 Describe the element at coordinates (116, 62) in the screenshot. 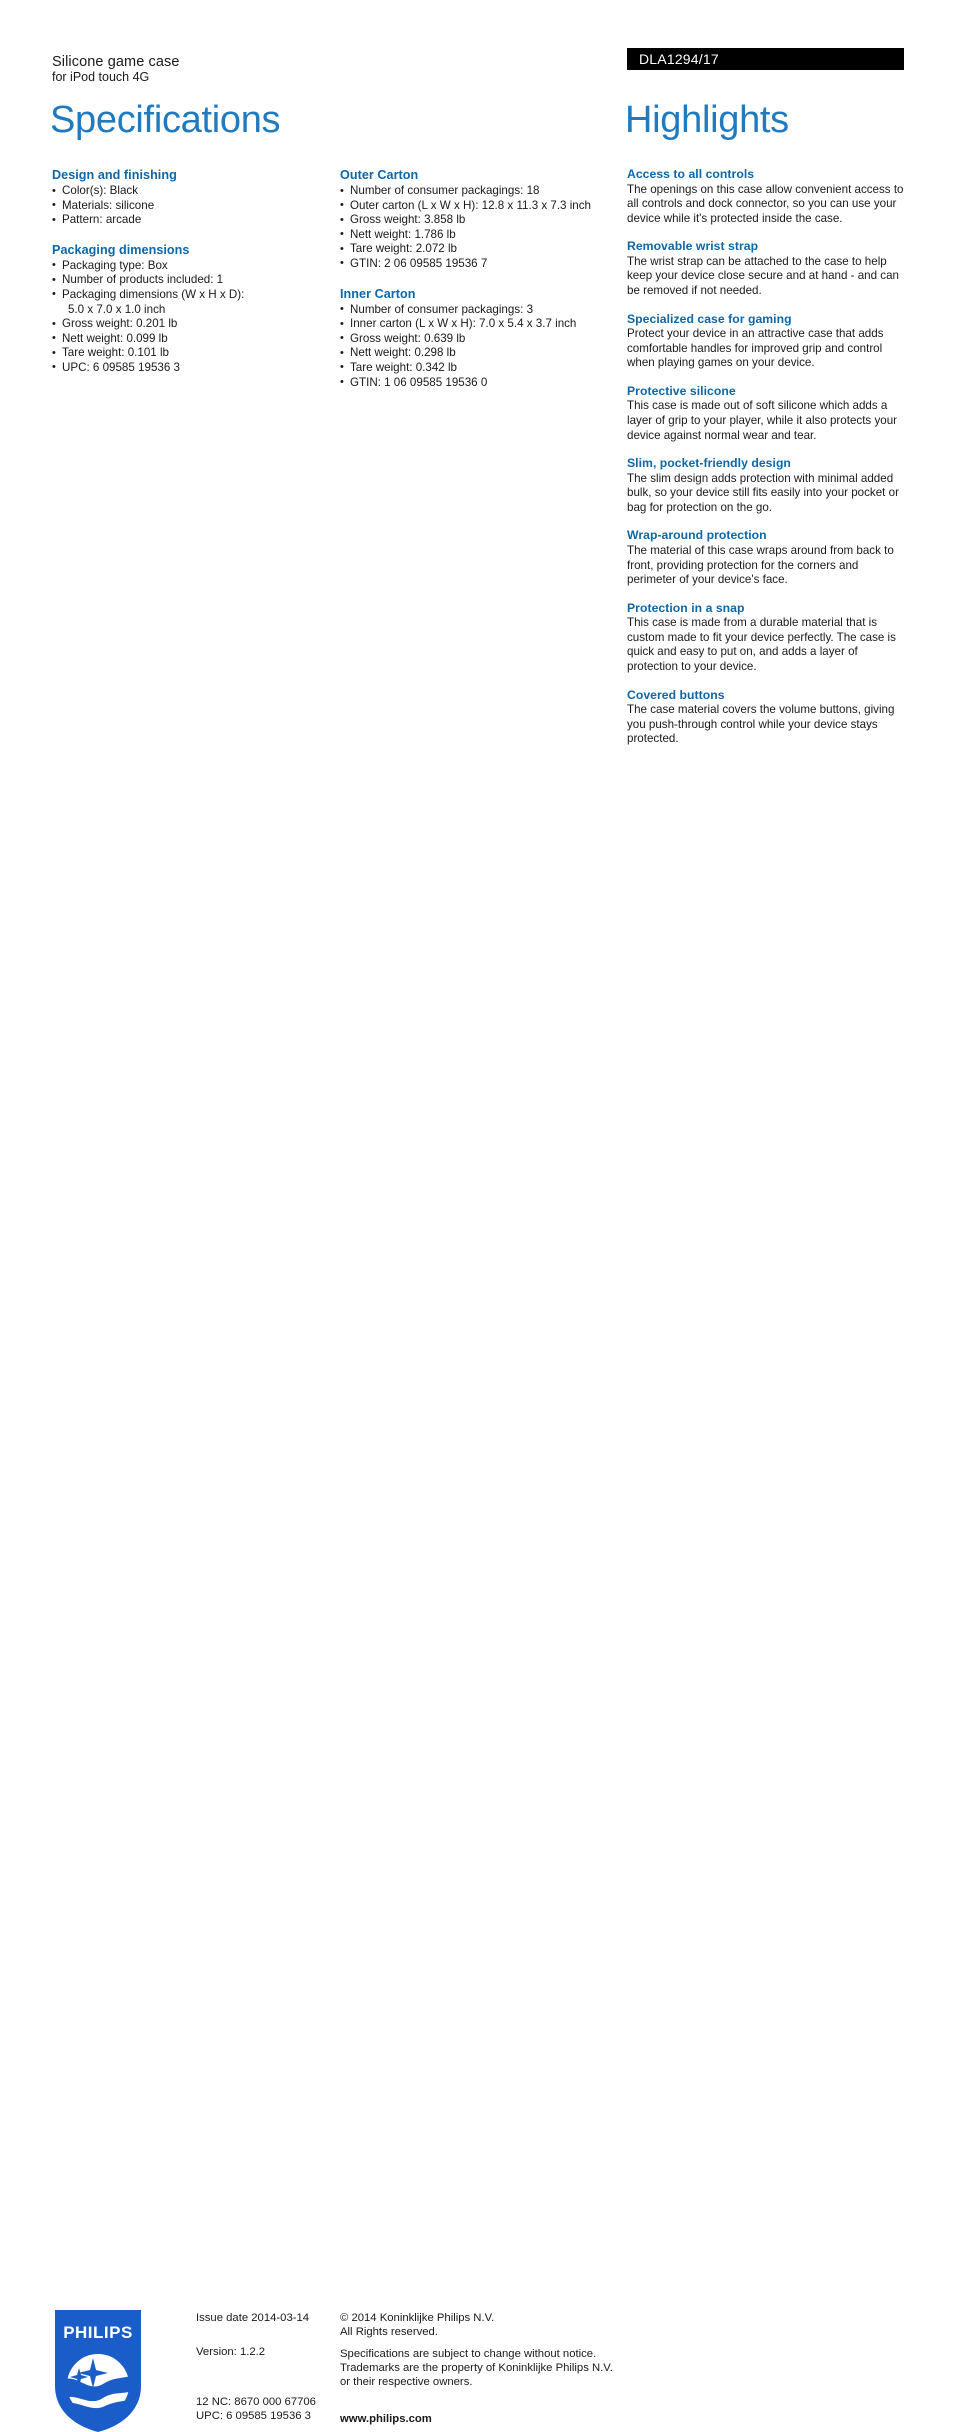

I see `product-name: Silicone game case` at that location.